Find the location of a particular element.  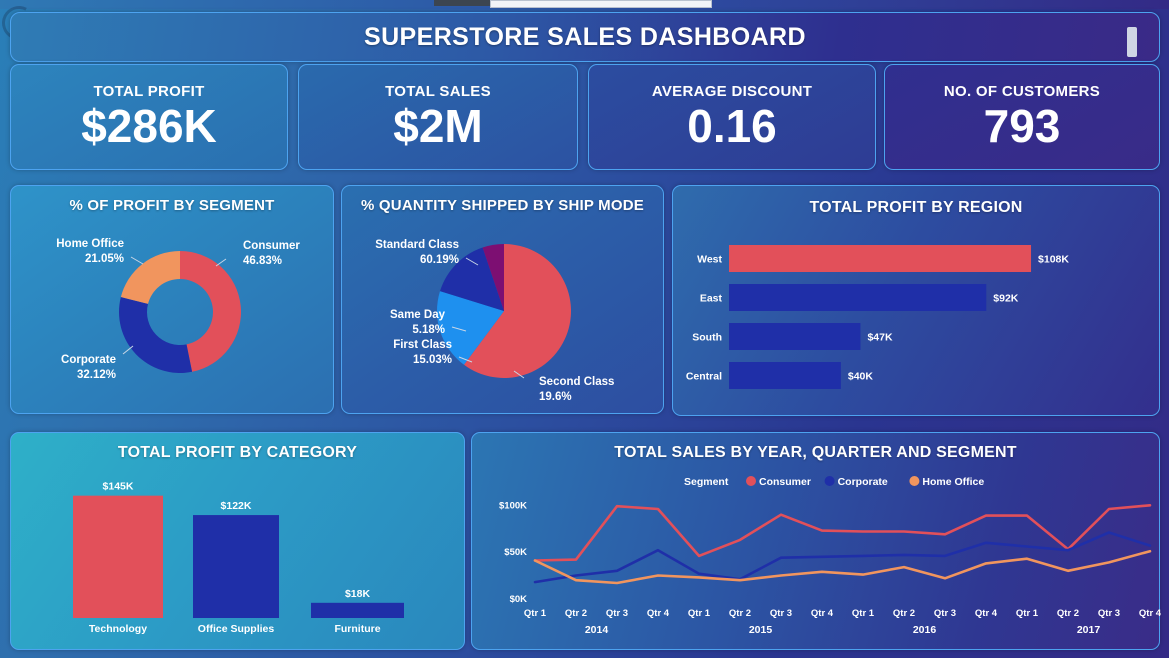

kpi-value: 0.16 is located at coordinates (732, 126).